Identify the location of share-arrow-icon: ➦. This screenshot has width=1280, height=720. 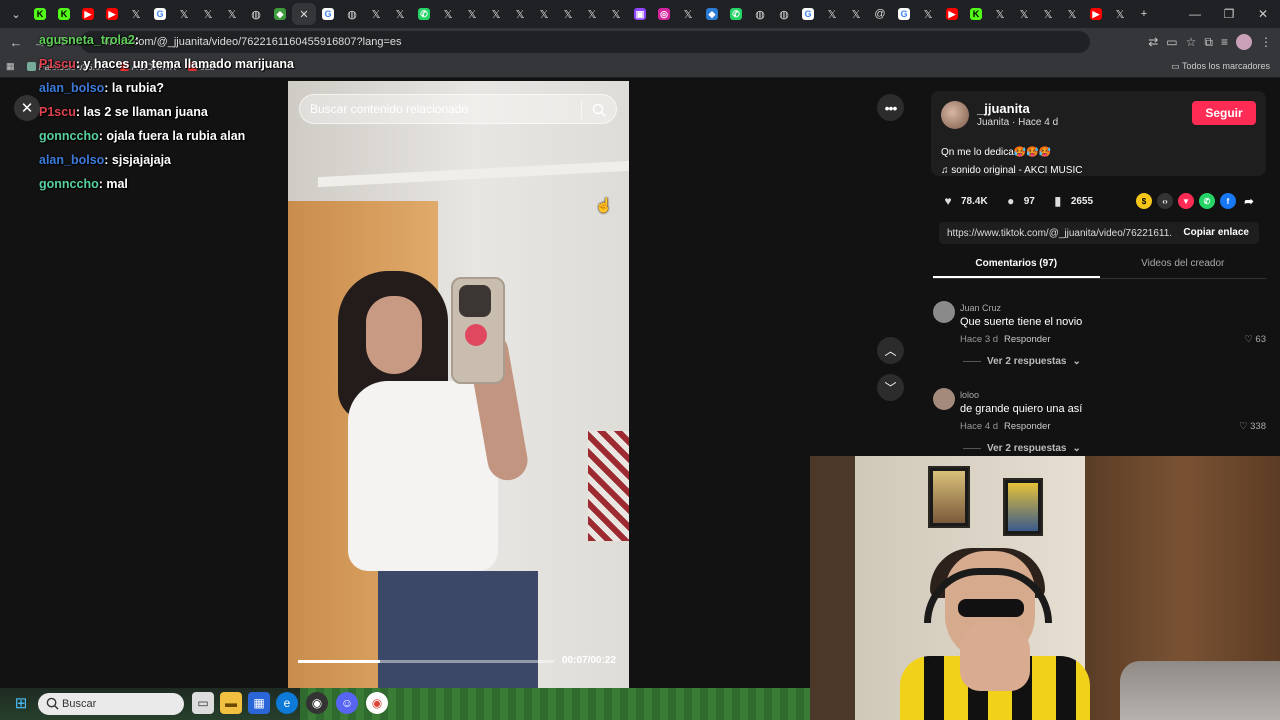
(1249, 201).